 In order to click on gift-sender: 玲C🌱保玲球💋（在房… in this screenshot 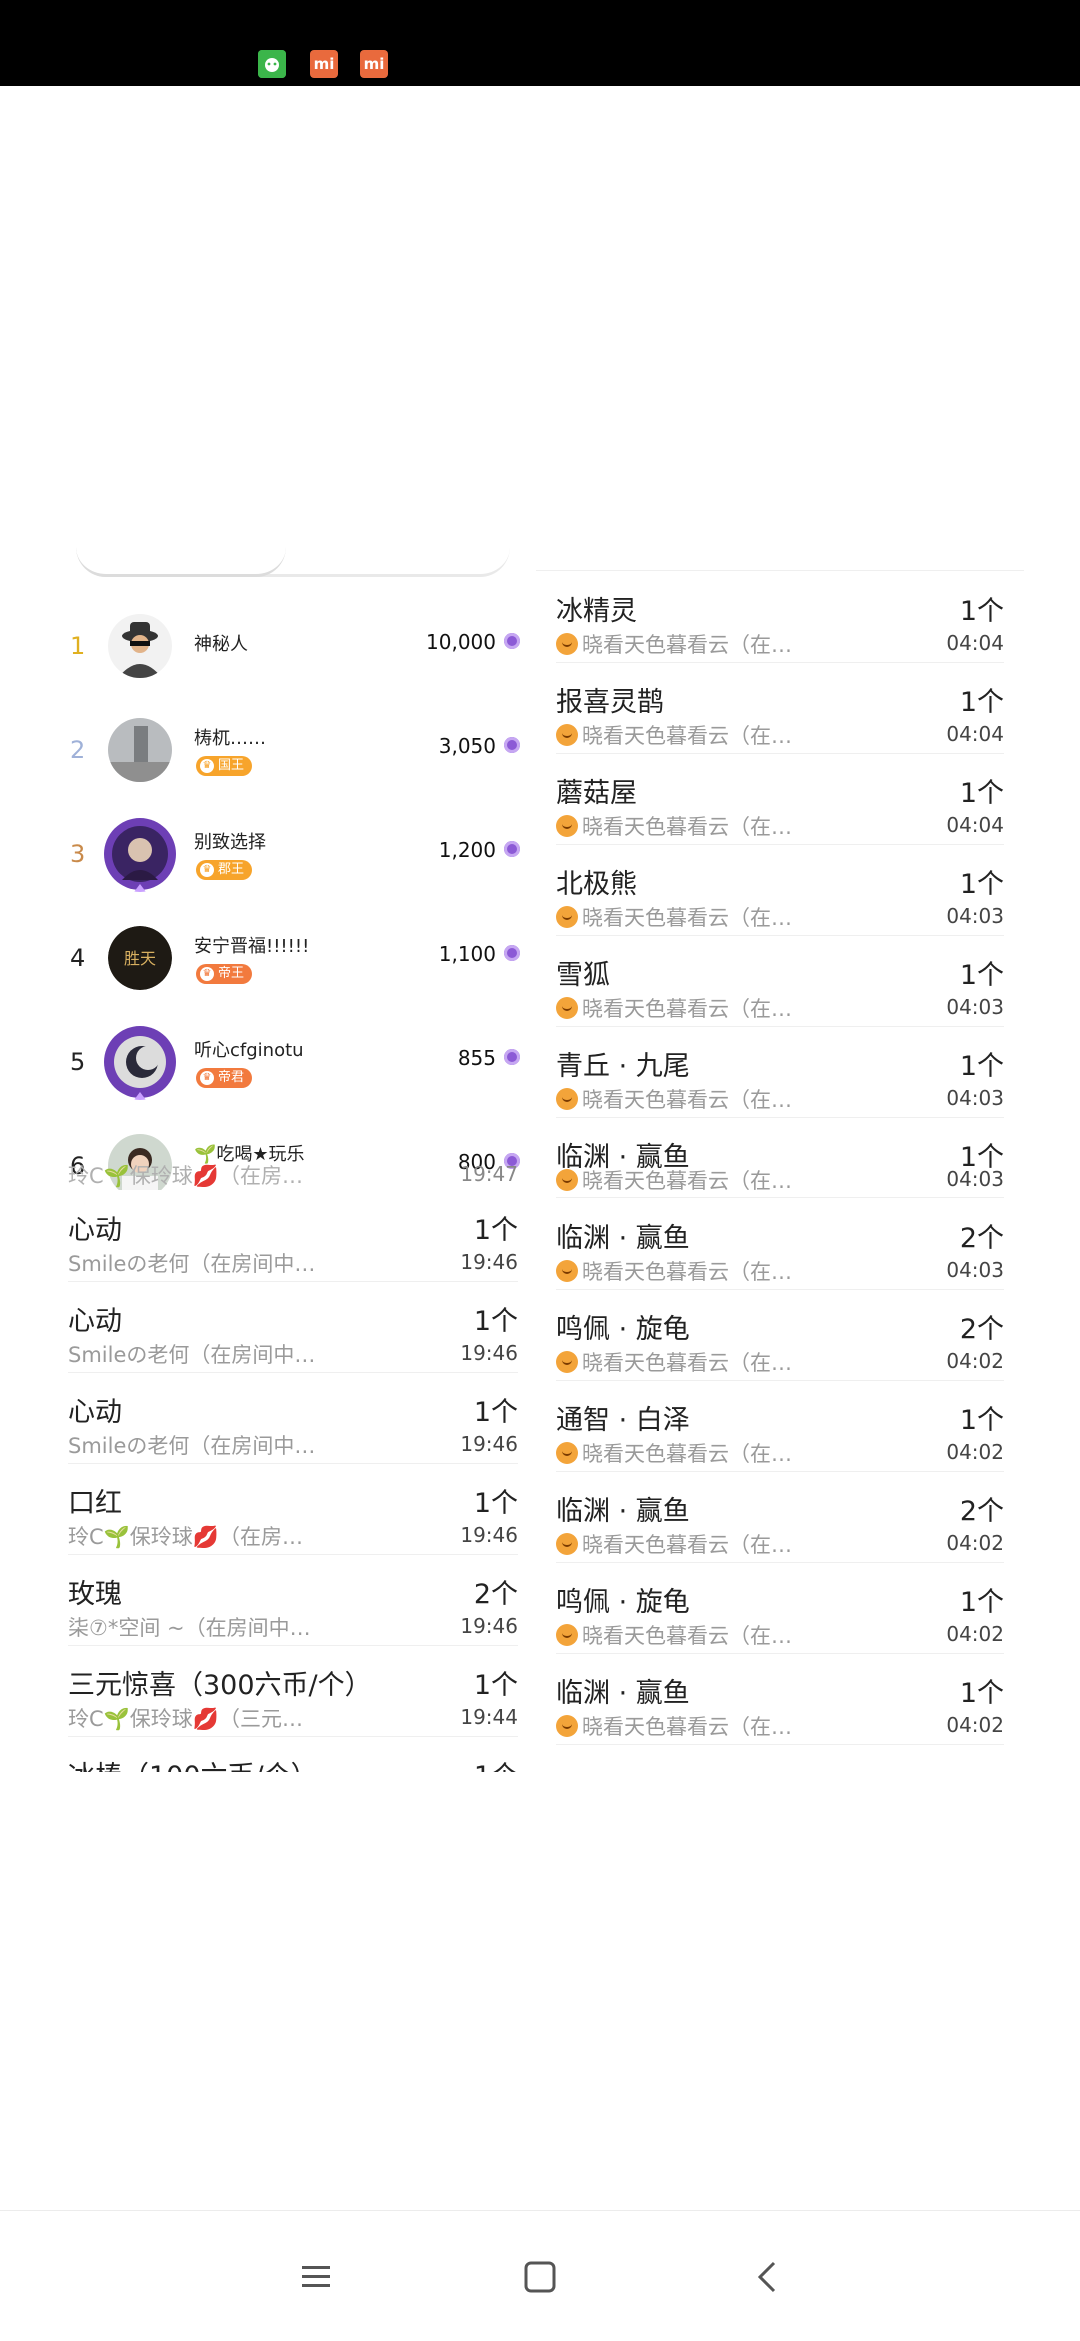, I will do `click(185, 1537)`.